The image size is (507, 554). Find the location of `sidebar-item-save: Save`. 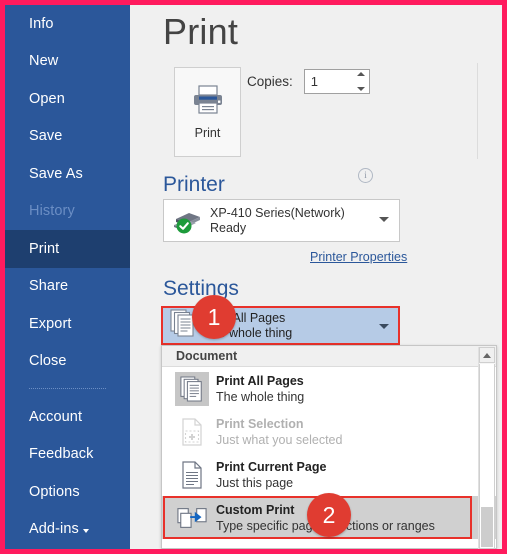

sidebar-item-save: Save is located at coordinates (67, 137).